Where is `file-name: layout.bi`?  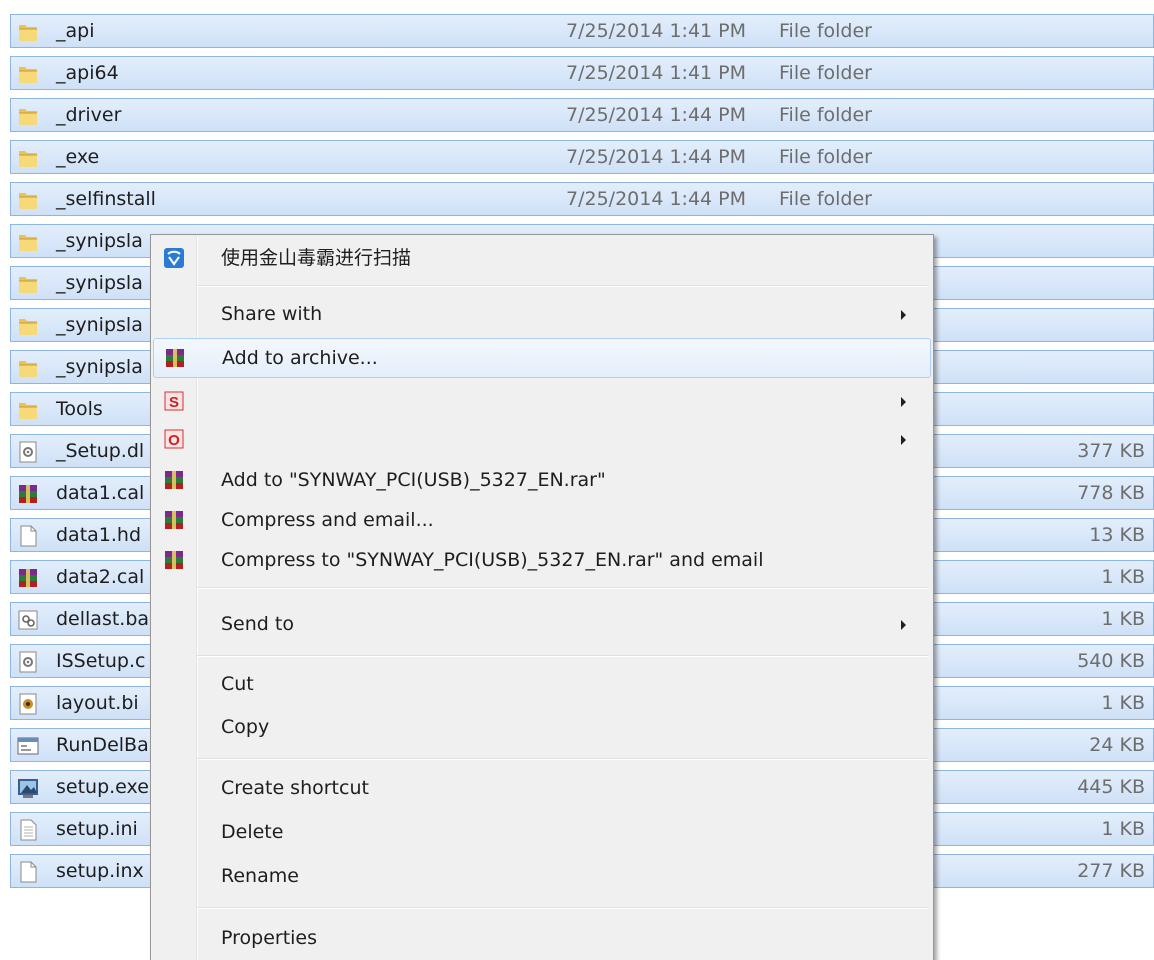 file-name: layout.bi is located at coordinates (97, 703).